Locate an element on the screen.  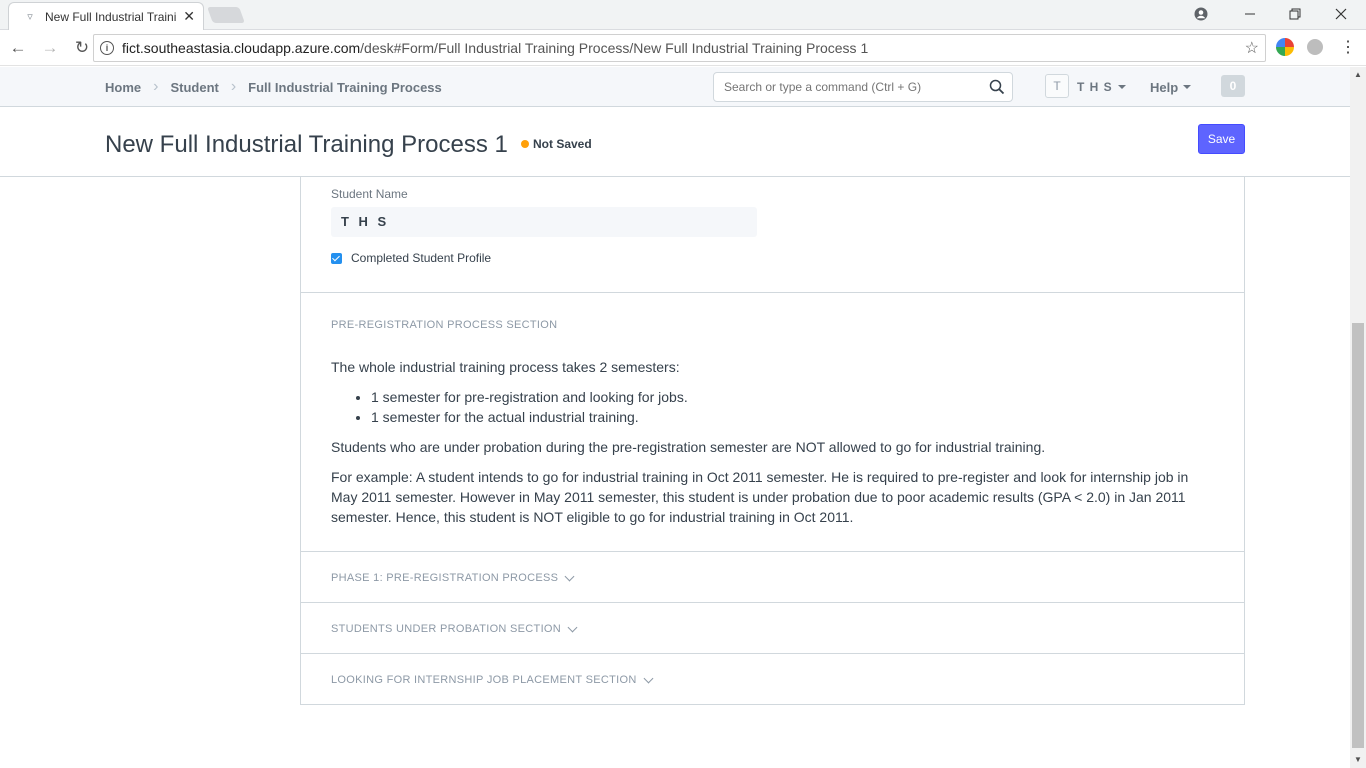
save-button: Save is located at coordinates (1221, 139).